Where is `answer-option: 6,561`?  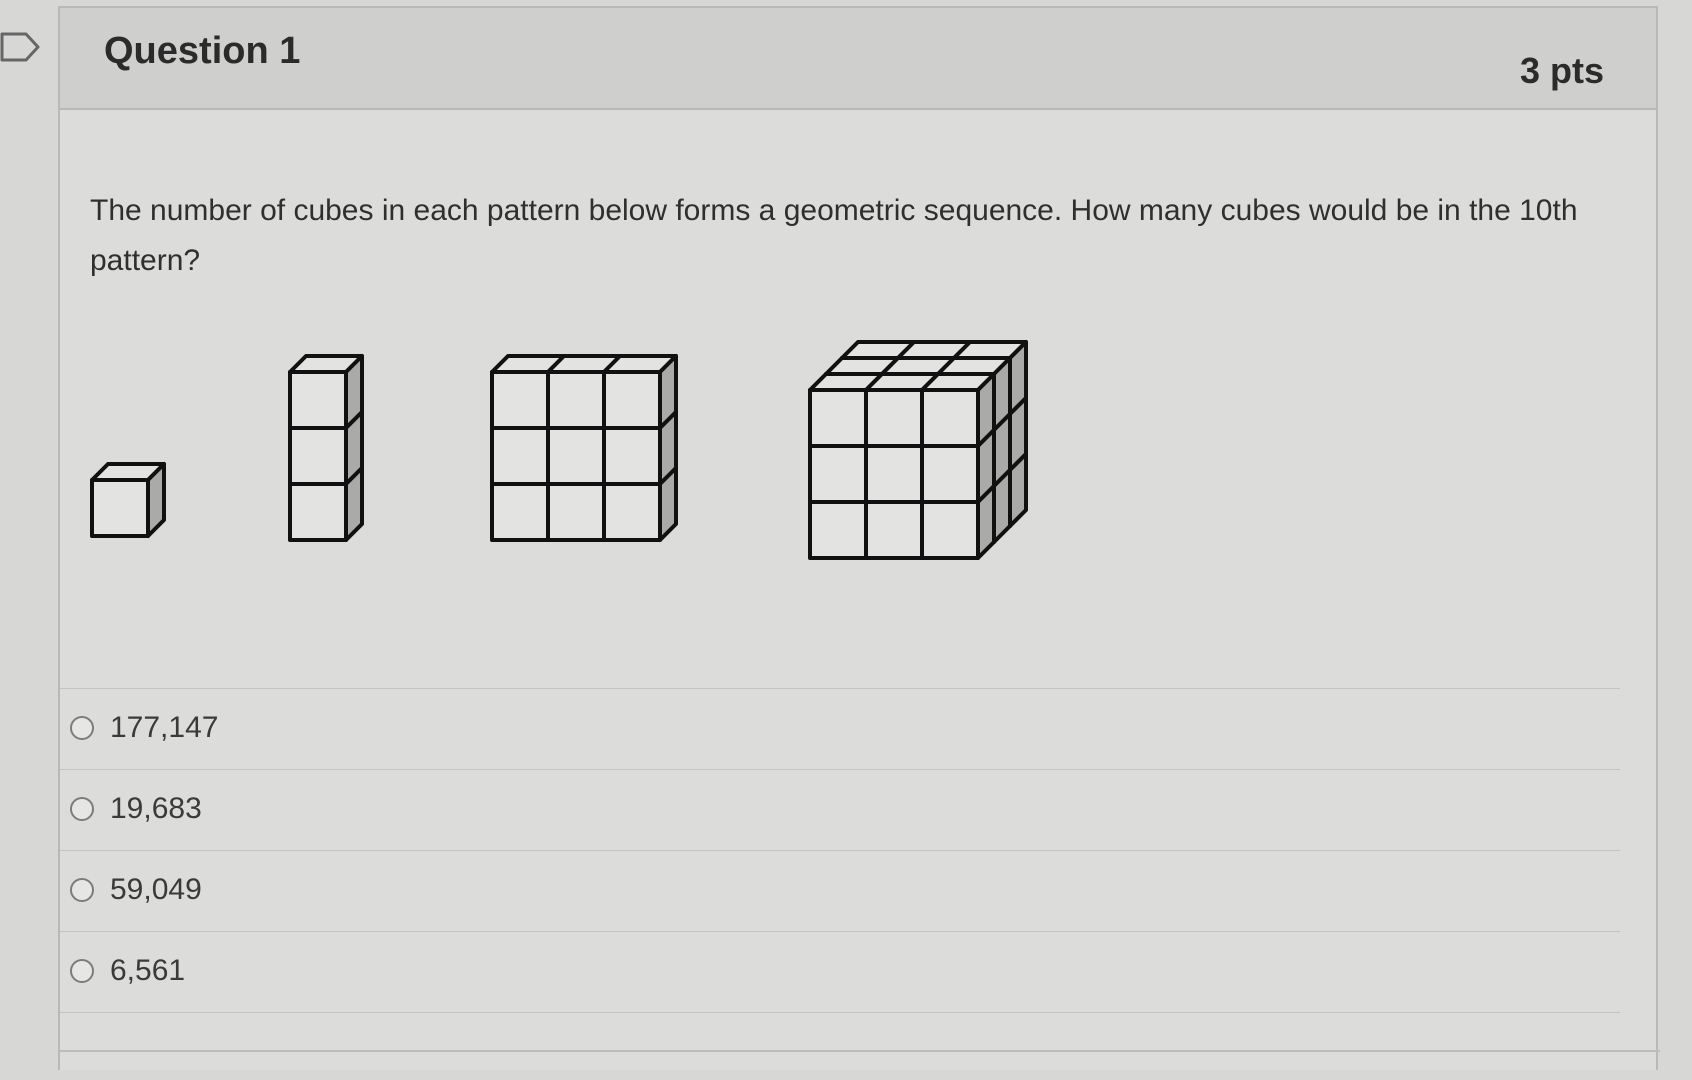 answer-option: 6,561 is located at coordinates (840, 972).